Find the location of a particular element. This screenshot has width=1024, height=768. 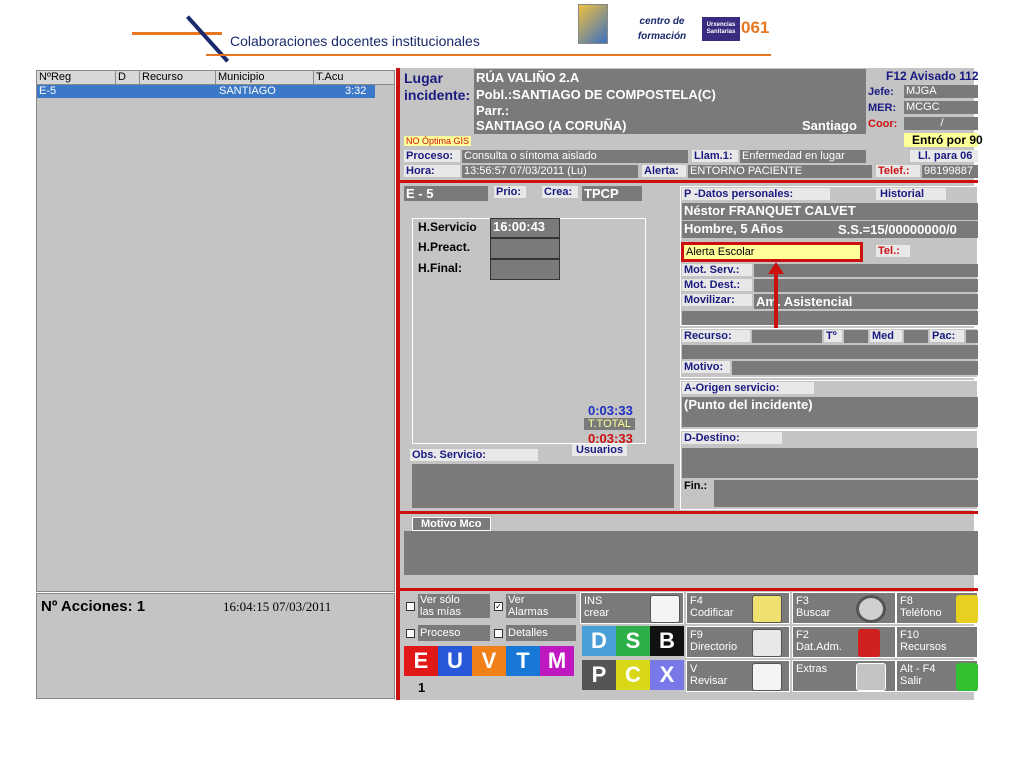

letter-c-button: C is located at coordinates (633, 675).